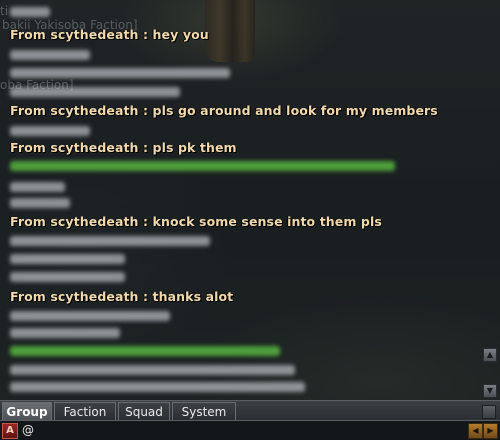  What do you see at coordinates (204, 411) in the screenshot?
I see `tab-system: System` at bounding box center [204, 411].